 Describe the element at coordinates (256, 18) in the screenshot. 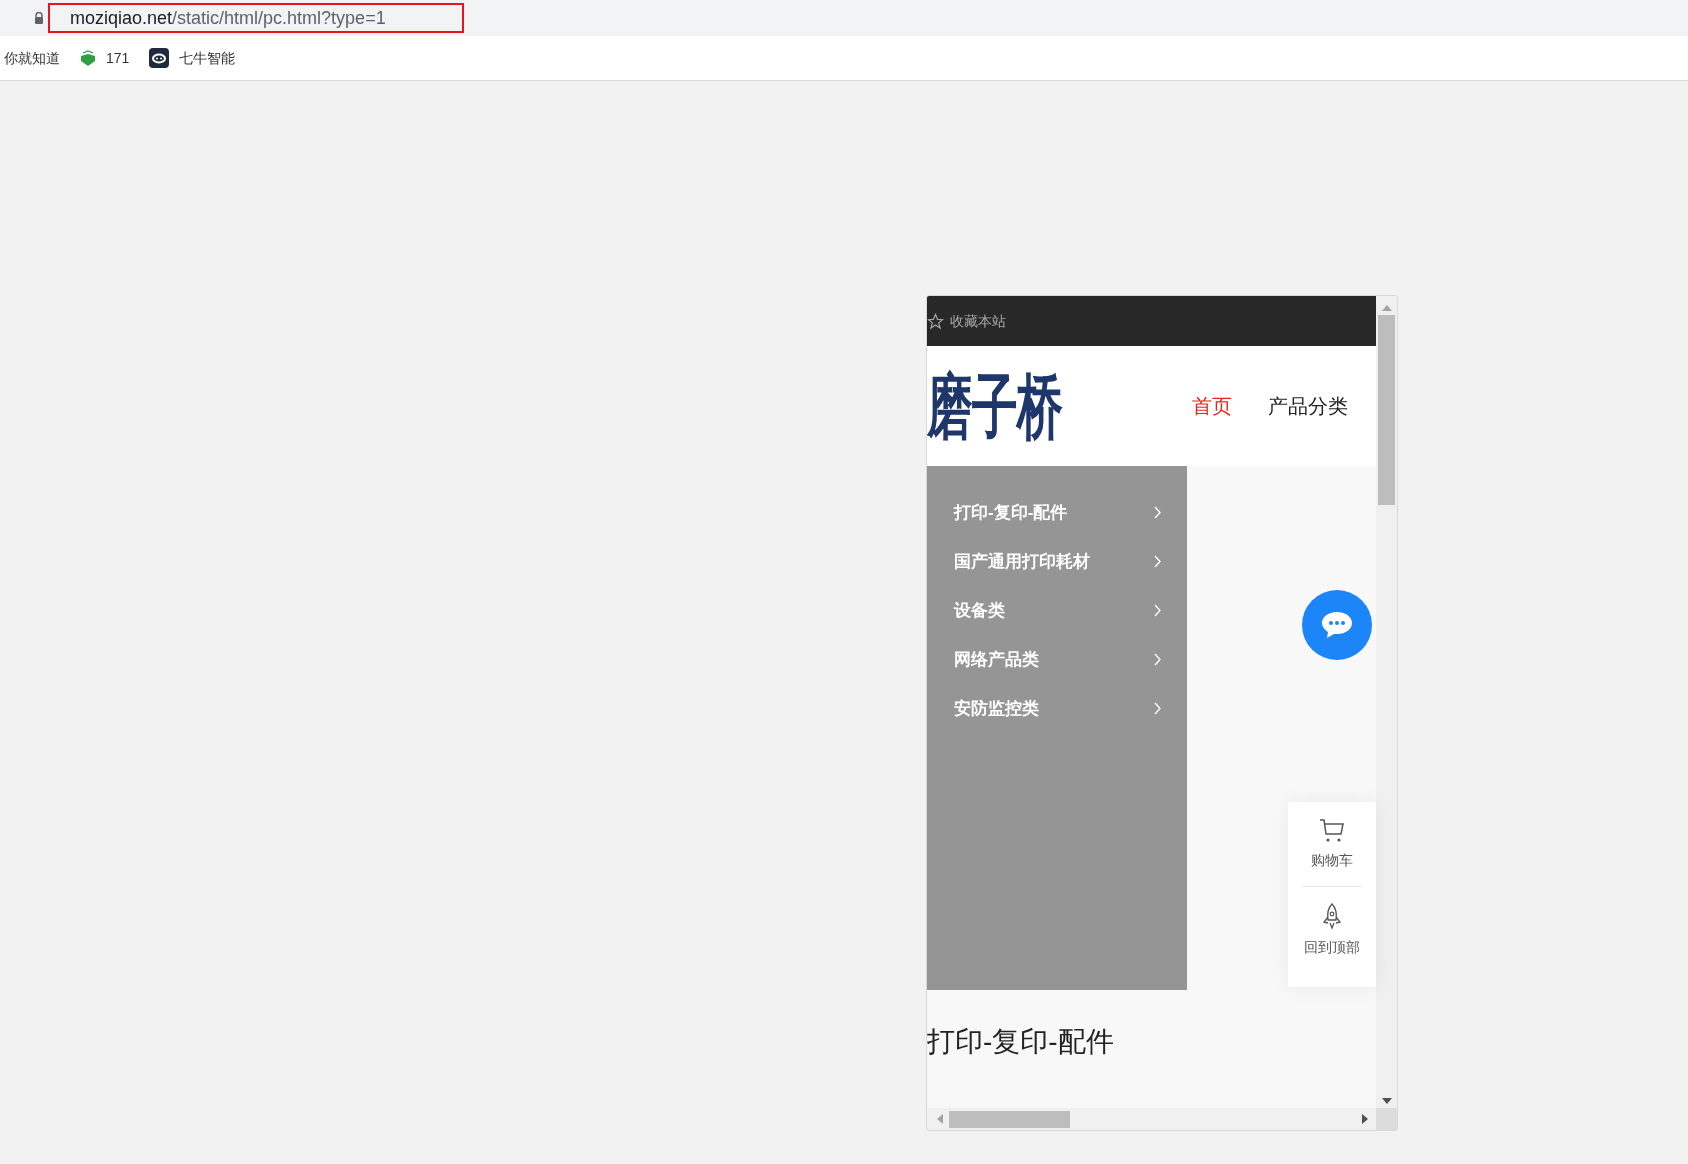

I see `address-field: moziqiao.net/static/html/pc.html?type=1` at that location.